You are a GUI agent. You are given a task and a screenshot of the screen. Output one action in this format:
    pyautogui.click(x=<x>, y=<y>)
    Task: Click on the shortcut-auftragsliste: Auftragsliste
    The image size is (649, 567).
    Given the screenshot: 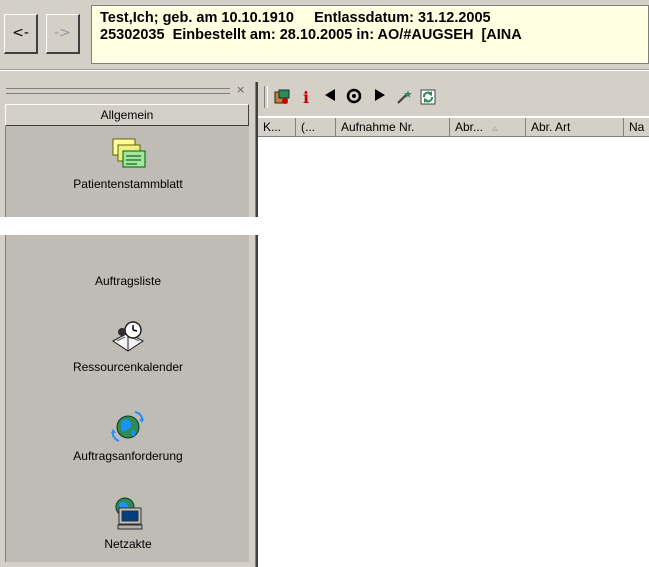 What is the action you would take?
    pyautogui.click(x=128, y=281)
    